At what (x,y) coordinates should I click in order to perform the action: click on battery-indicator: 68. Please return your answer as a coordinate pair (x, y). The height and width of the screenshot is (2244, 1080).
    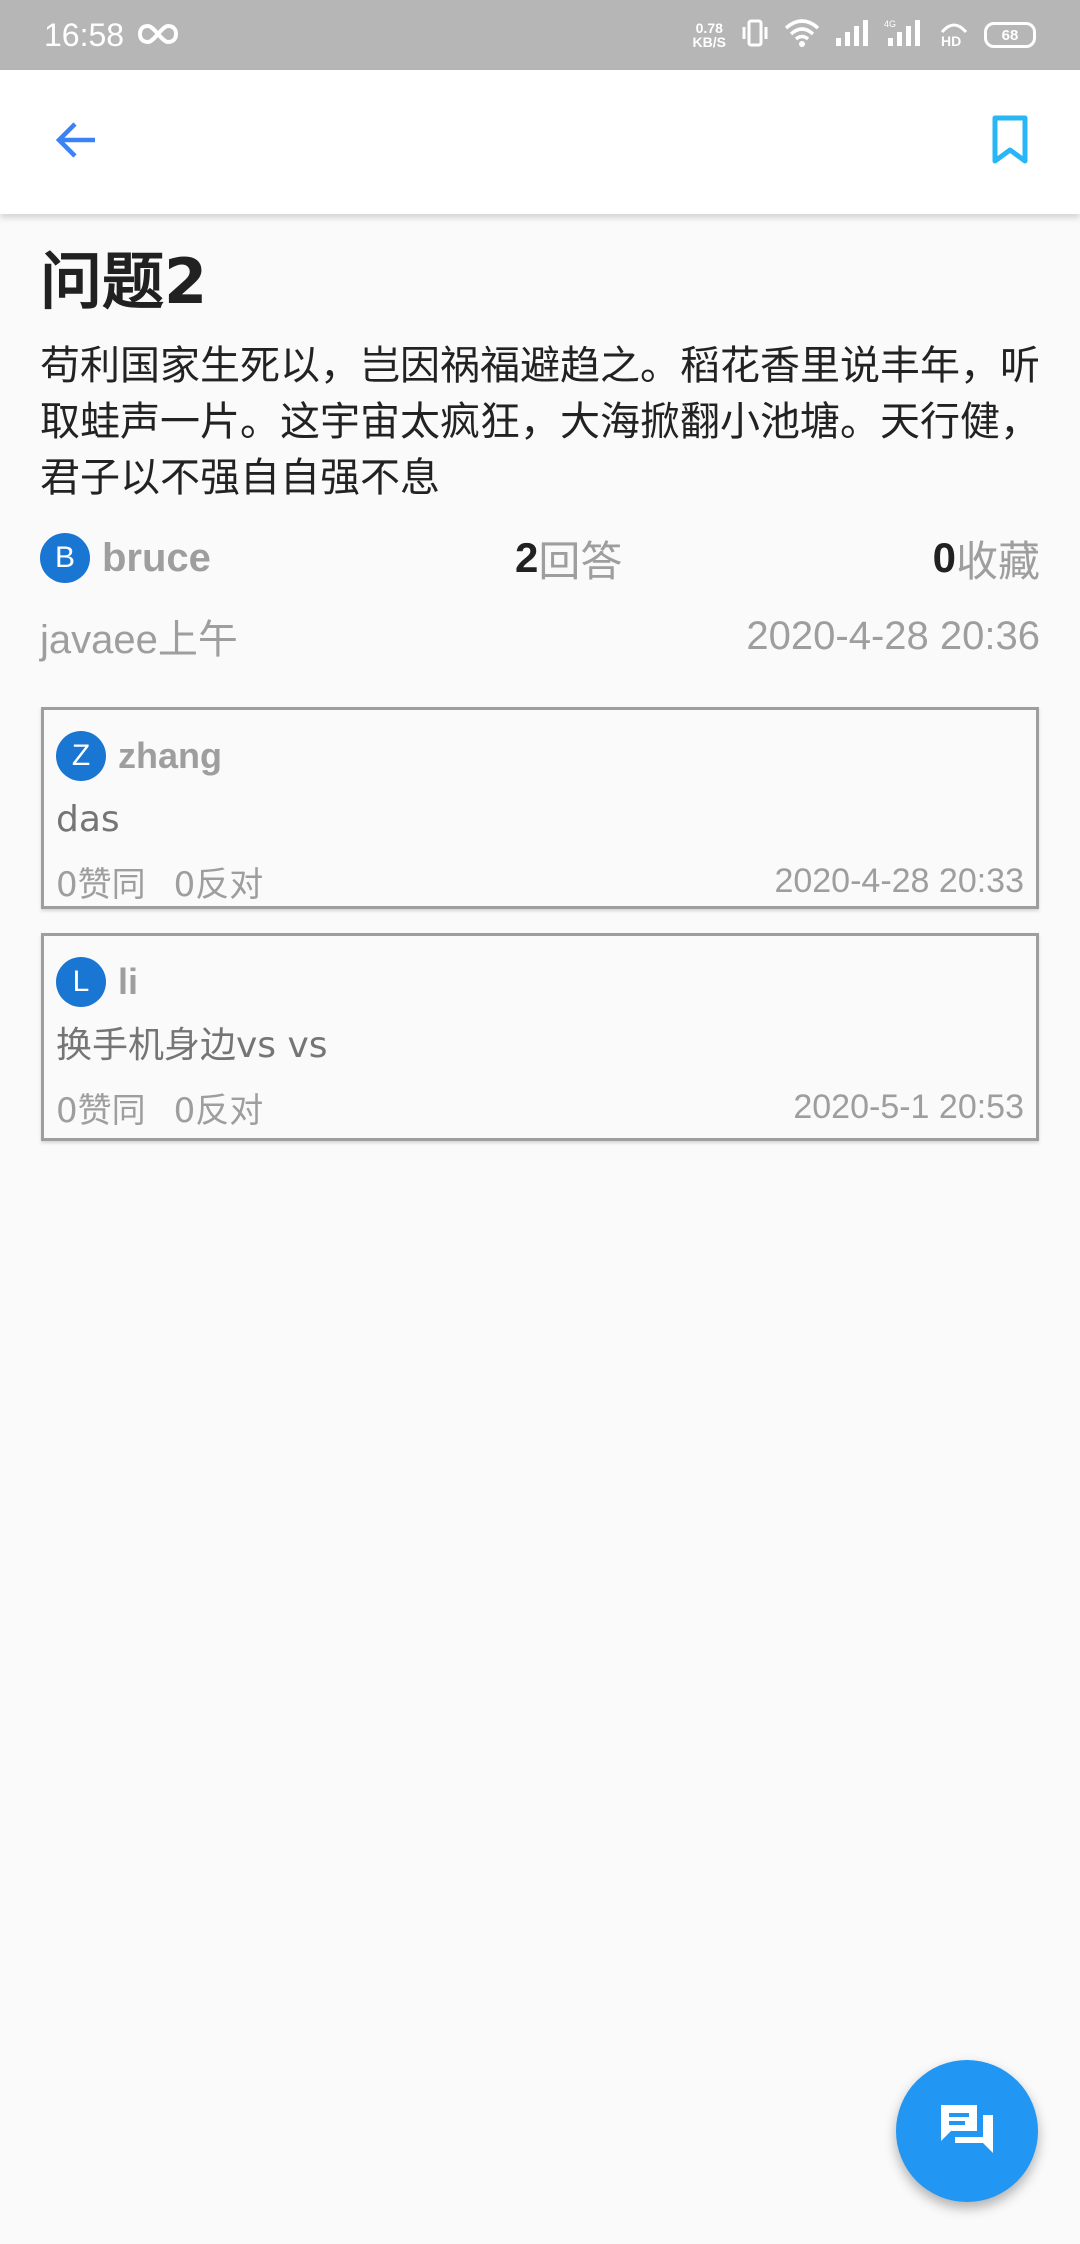
    Looking at the image, I should click on (1010, 35).